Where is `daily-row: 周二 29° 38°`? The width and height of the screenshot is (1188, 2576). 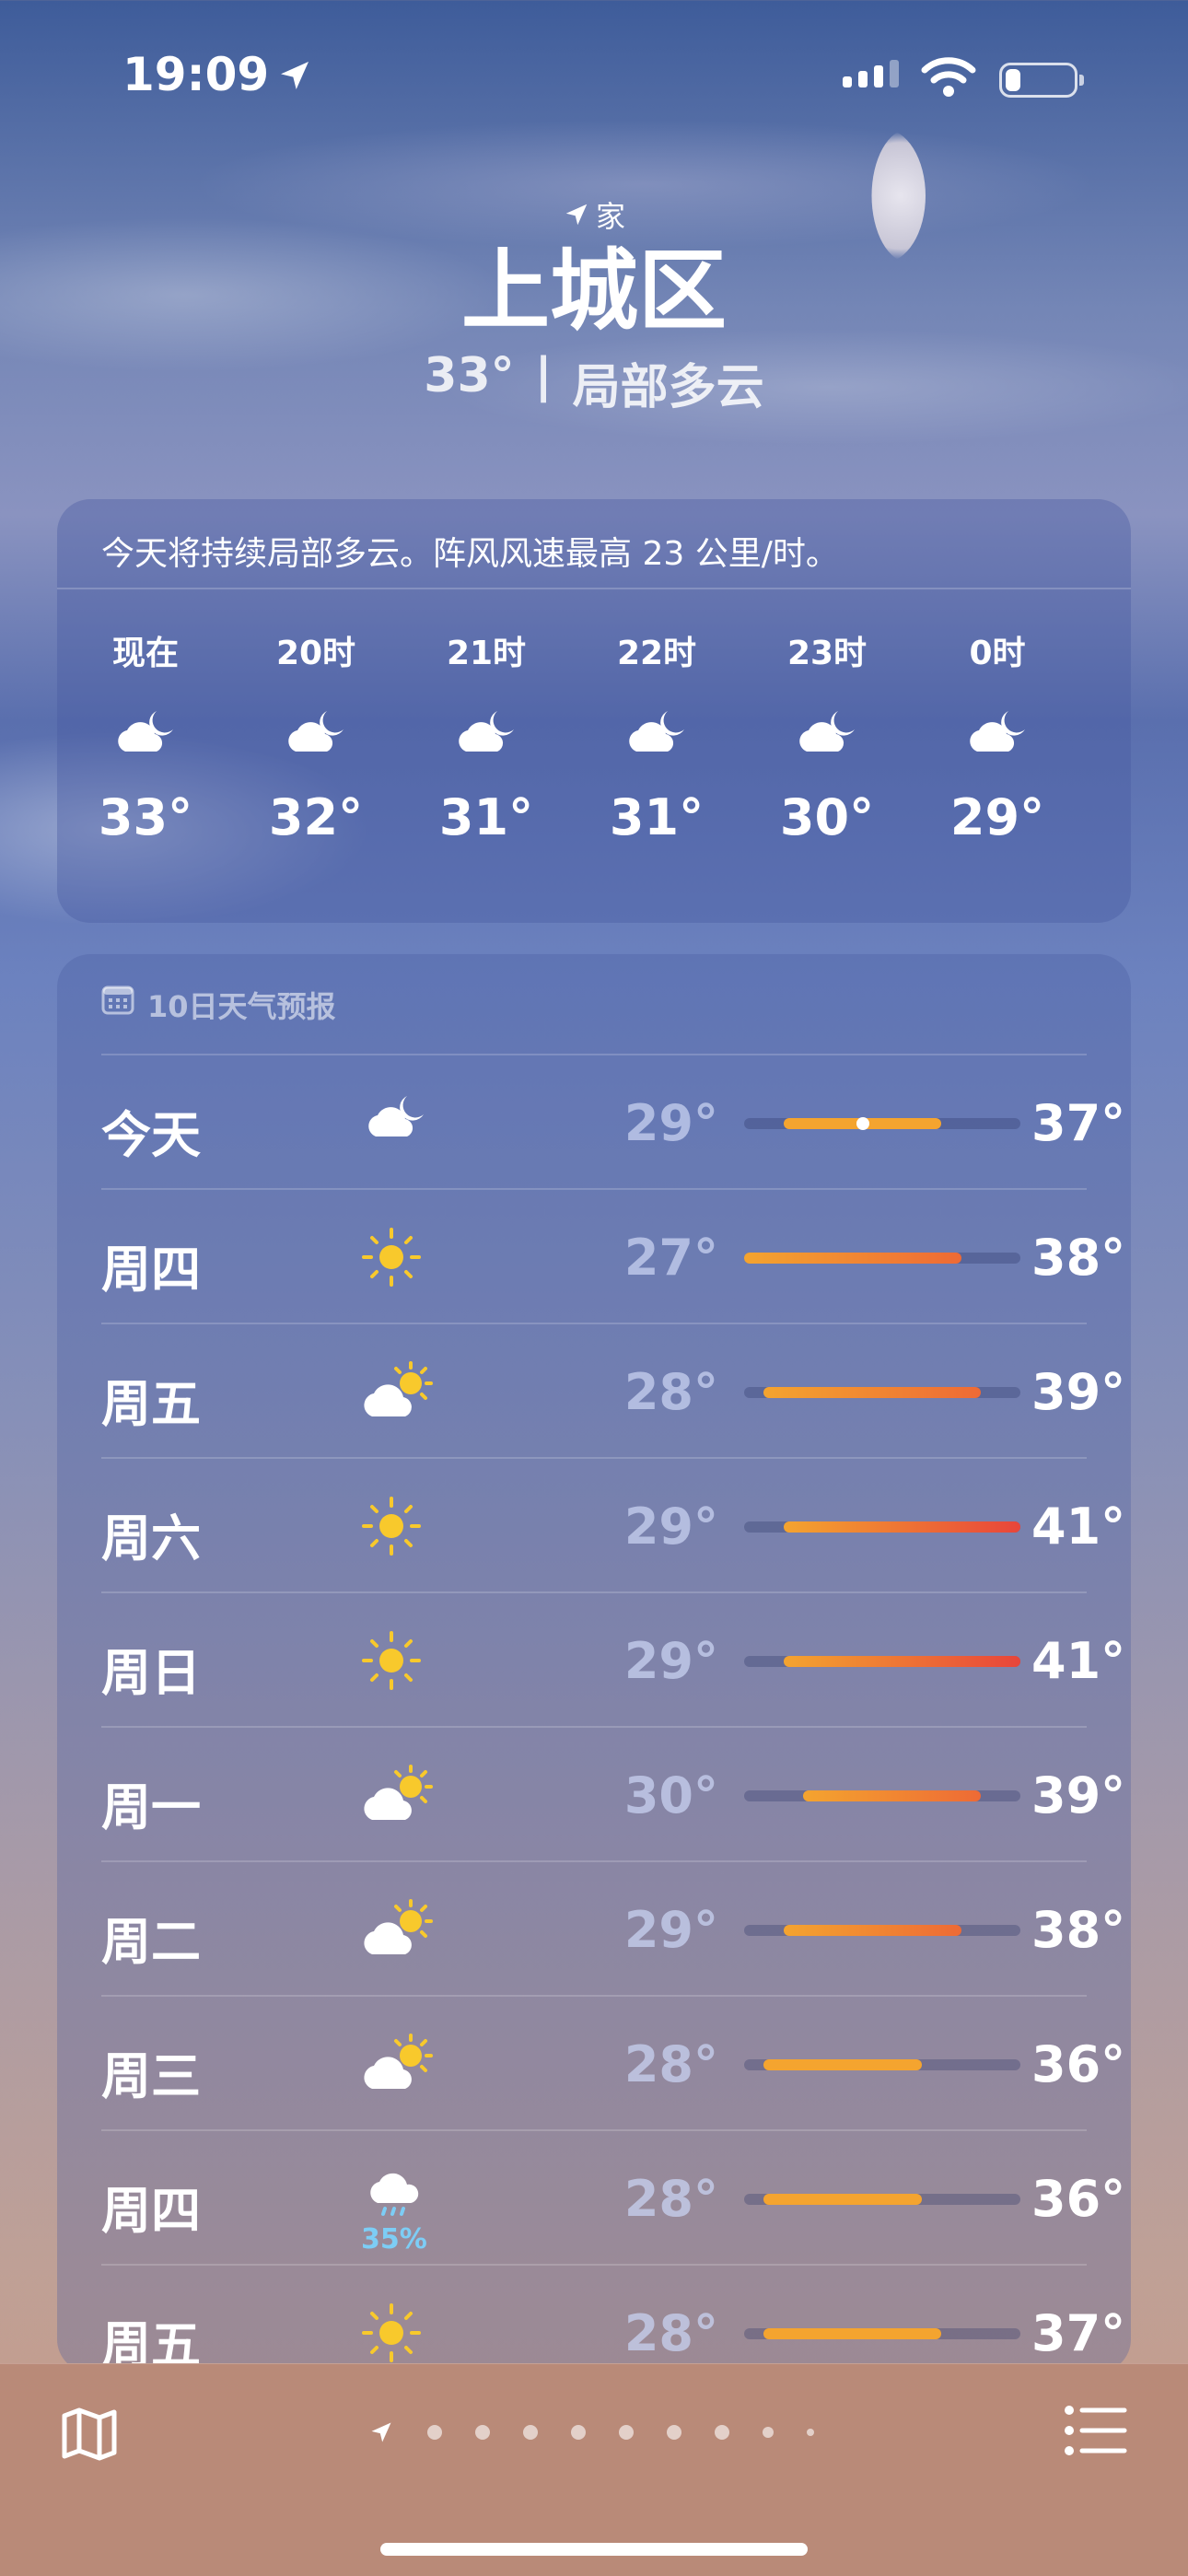 daily-row: 周二 29° 38° is located at coordinates (613, 1927).